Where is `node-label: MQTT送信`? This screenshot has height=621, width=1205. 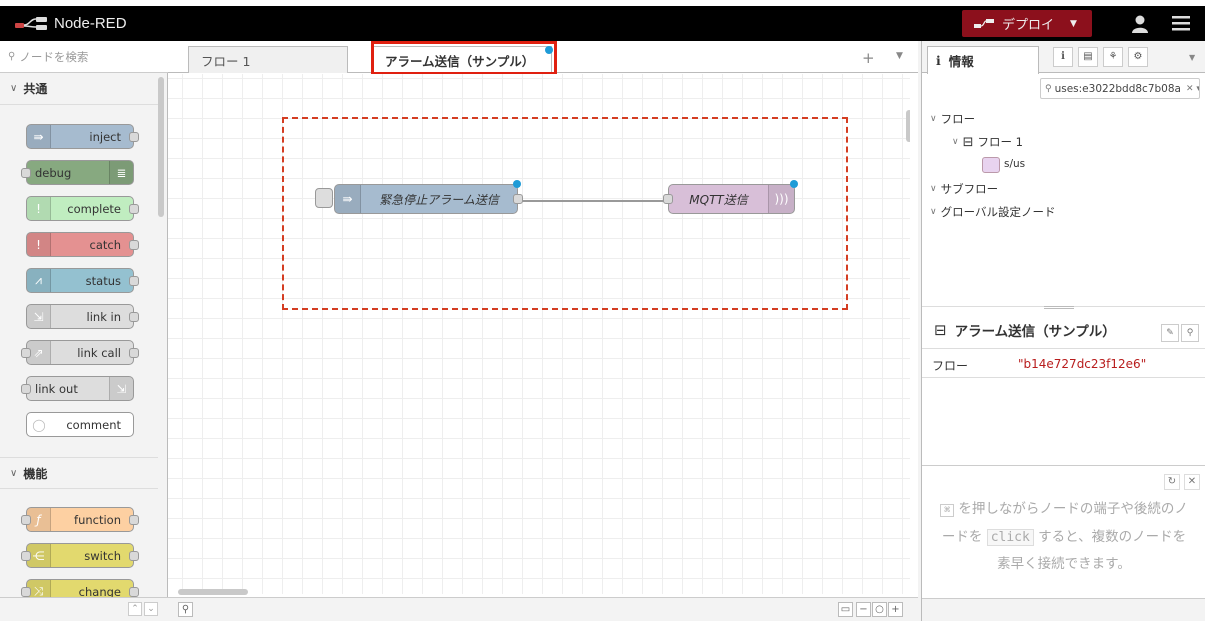
node-label: MQTT送信 is located at coordinates (718, 199).